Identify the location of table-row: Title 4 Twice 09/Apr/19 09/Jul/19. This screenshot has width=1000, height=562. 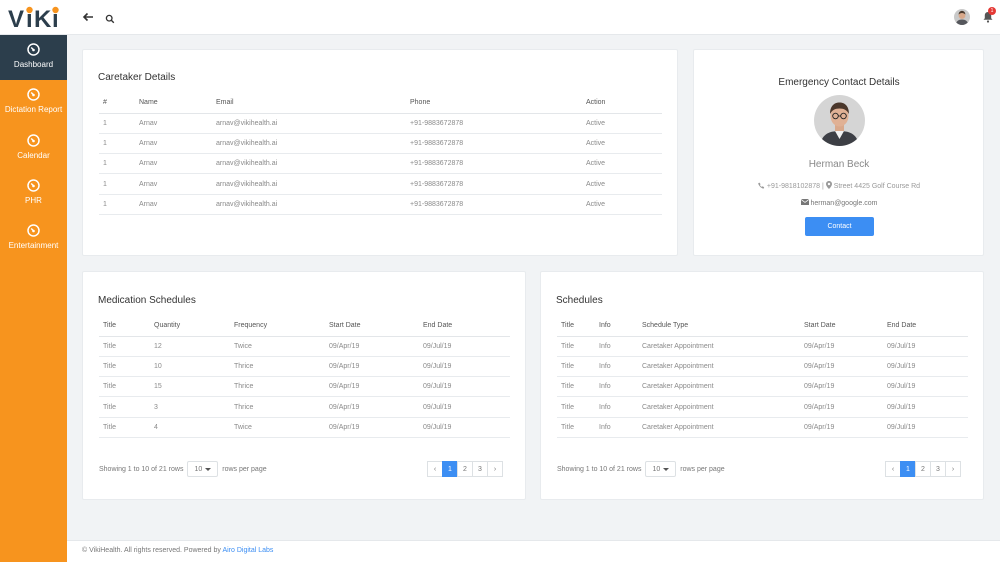
(304, 427).